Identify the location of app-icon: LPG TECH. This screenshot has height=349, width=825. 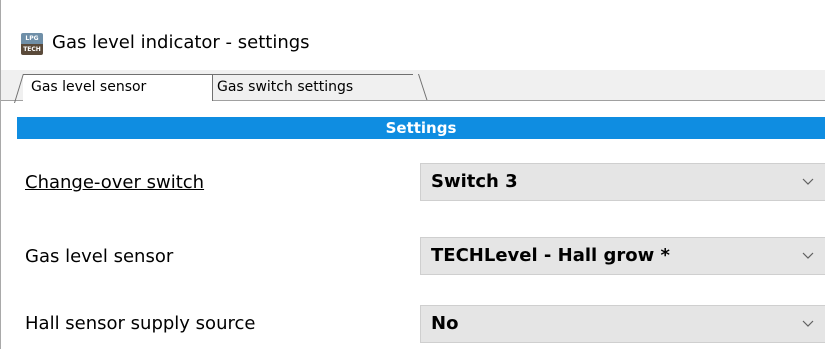
(32, 44).